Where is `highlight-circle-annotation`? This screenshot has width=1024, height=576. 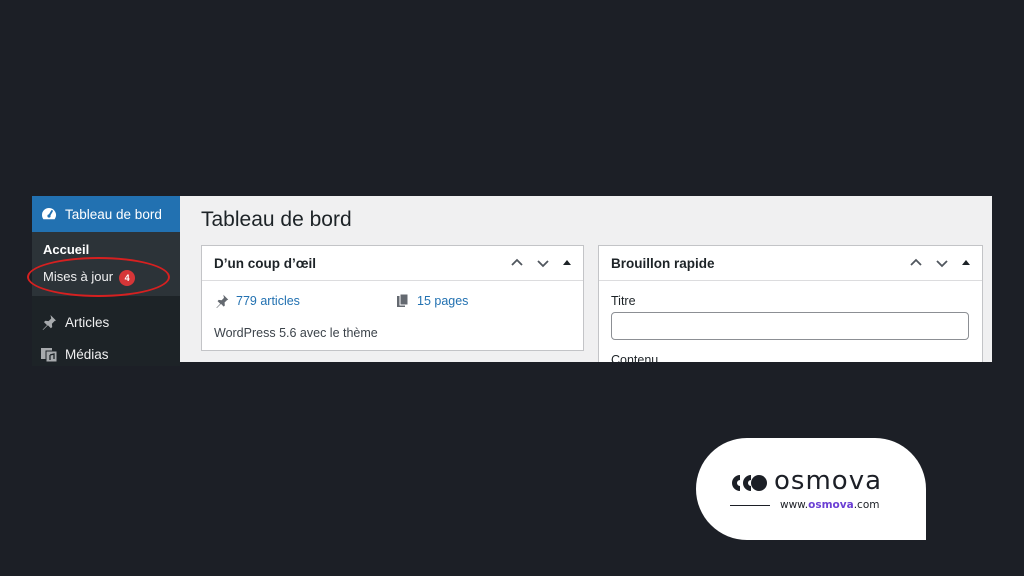 highlight-circle-annotation is located at coordinates (98, 277).